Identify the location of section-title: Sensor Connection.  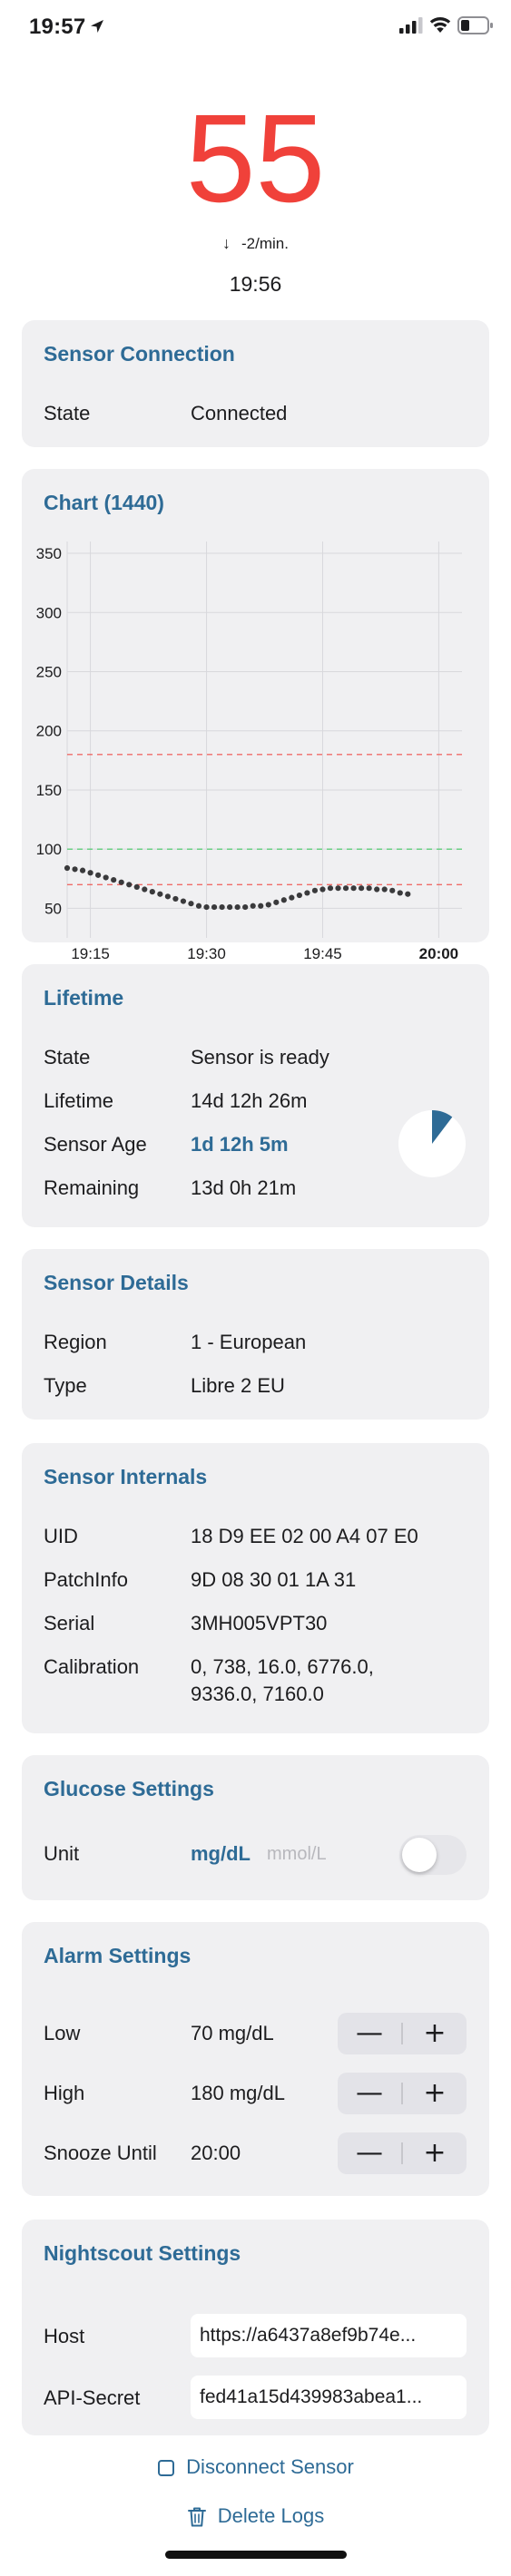
(139, 354).